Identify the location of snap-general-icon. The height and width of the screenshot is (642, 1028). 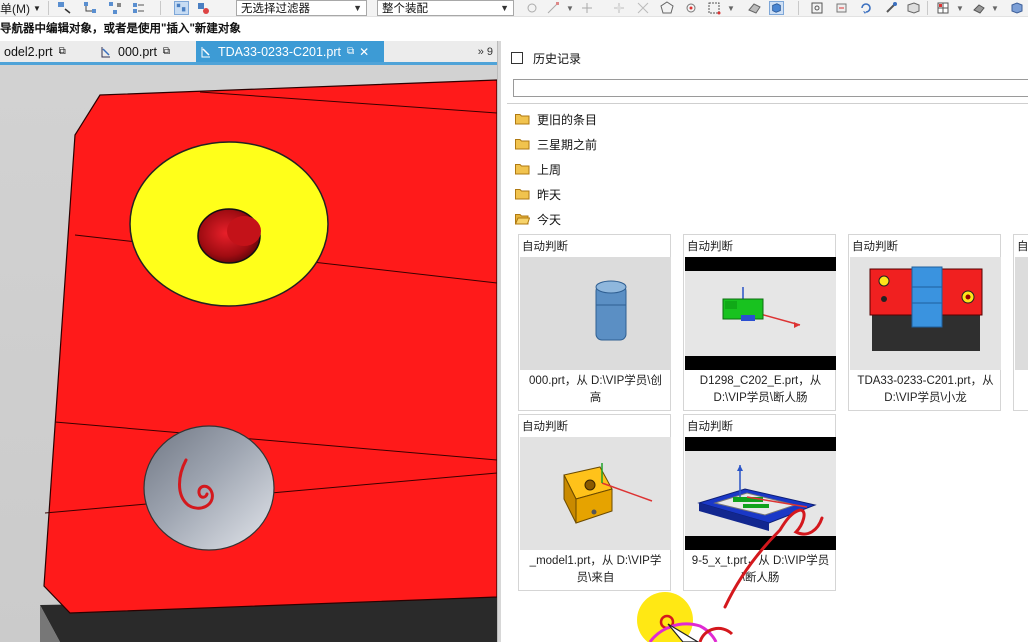
(532, 8).